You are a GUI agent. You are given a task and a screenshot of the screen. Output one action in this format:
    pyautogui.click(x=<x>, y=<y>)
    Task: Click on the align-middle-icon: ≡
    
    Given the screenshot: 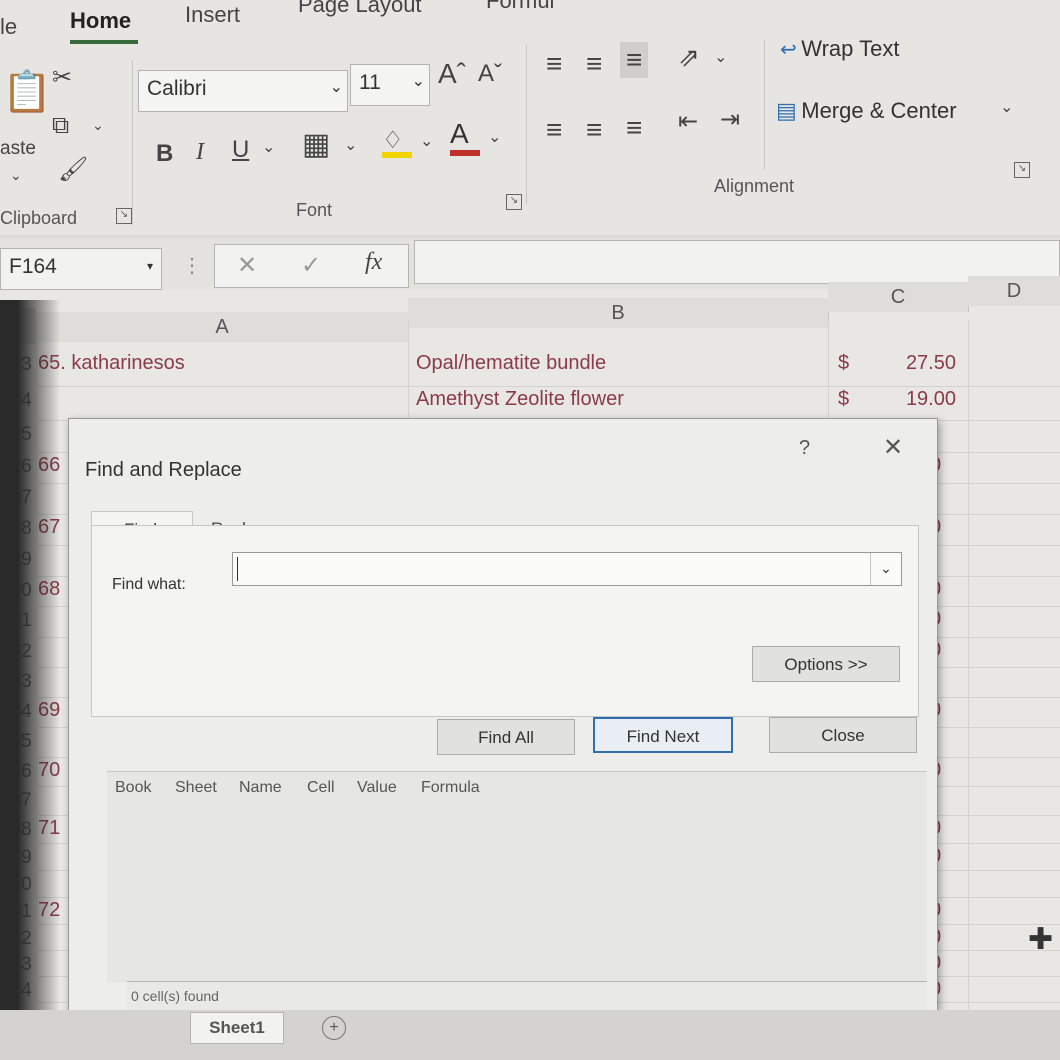 What is the action you would take?
    pyautogui.click(x=594, y=64)
    